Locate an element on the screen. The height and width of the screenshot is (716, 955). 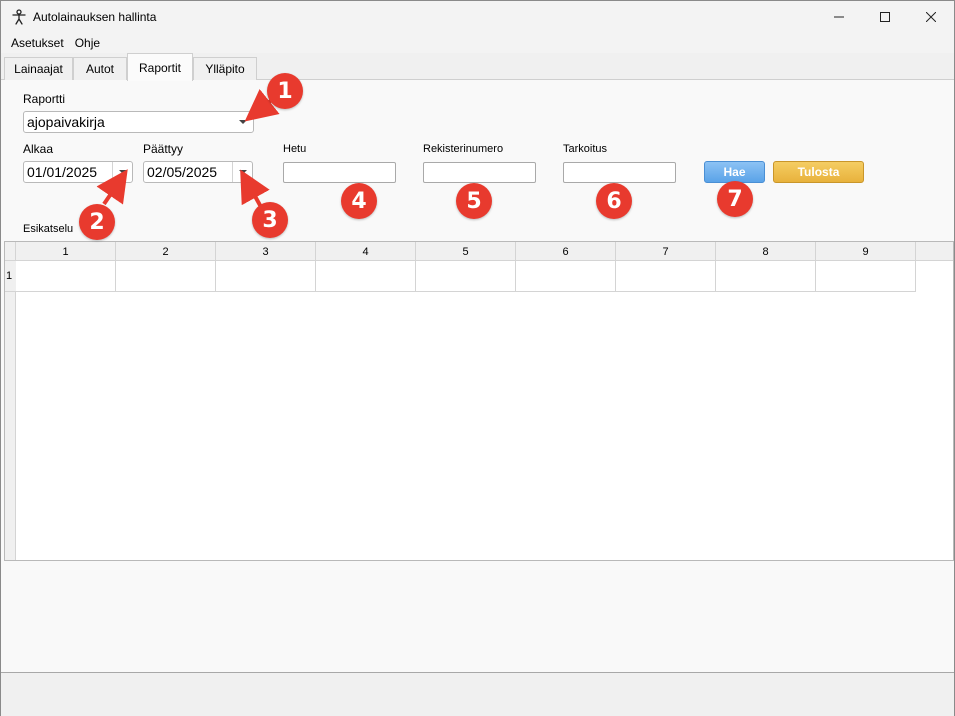
annotation-badge-5: 5 is located at coordinates (474, 201).